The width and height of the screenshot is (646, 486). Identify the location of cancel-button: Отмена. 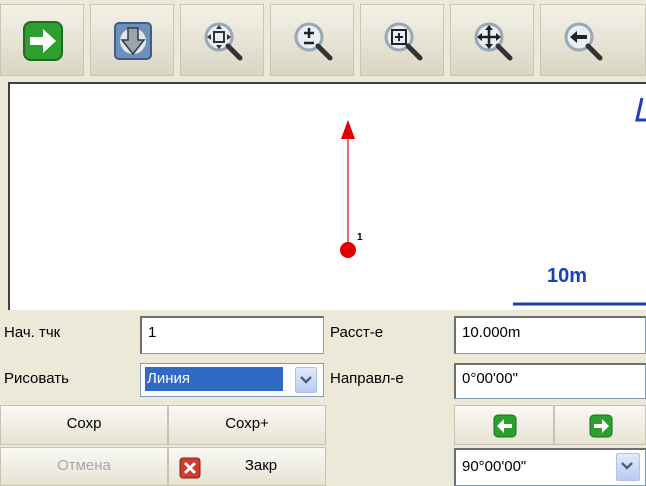
(84, 466).